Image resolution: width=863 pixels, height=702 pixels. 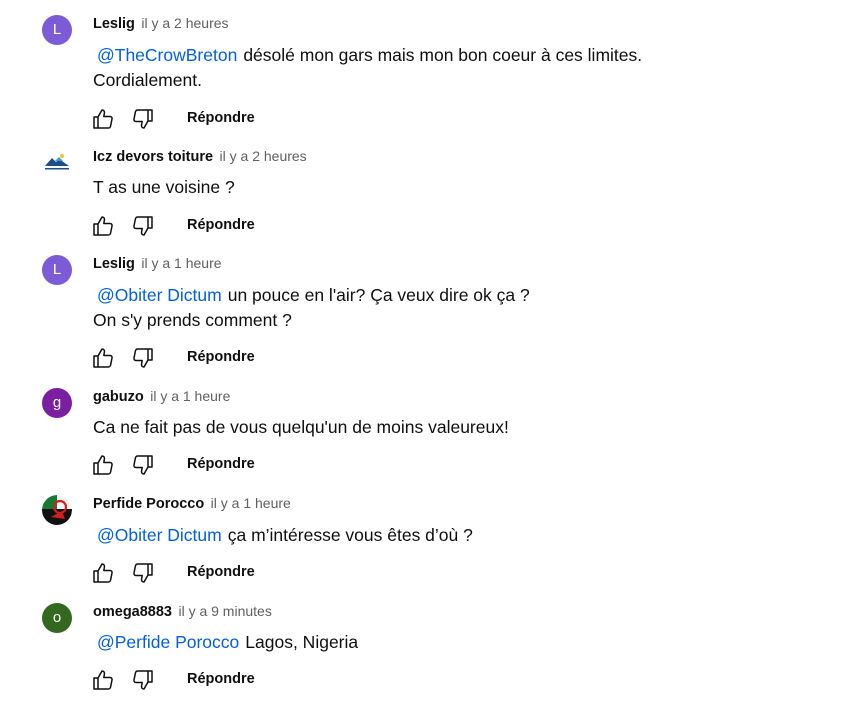 I want to click on comment-text: @Perfide Porocco Lagos, Nigeria, so click(x=225, y=642).